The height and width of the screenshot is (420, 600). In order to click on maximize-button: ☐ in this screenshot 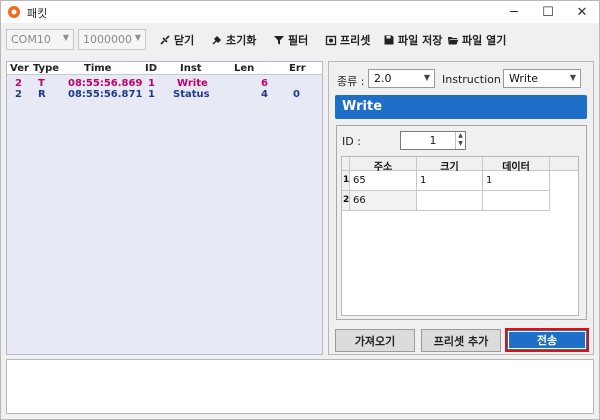, I will do `click(548, 12)`.